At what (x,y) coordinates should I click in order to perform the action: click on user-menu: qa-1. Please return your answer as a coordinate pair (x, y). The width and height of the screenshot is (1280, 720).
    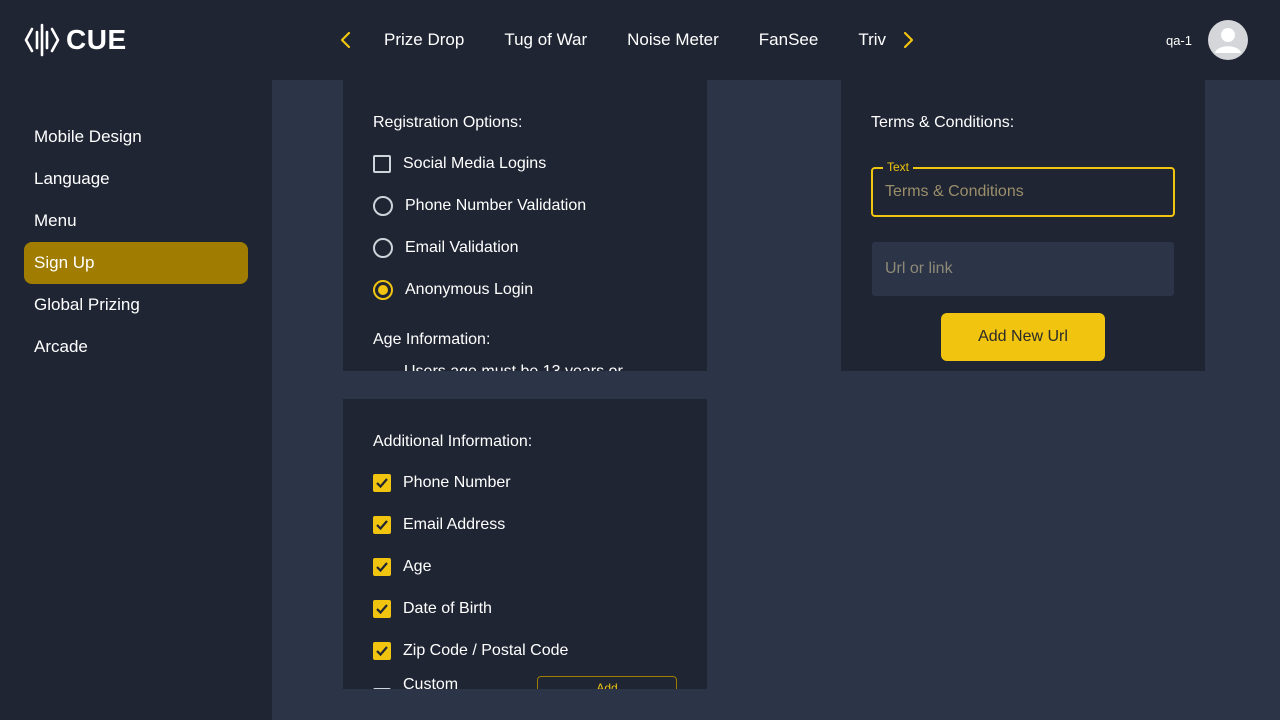
    Looking at the image, I should click on (1207, 40).